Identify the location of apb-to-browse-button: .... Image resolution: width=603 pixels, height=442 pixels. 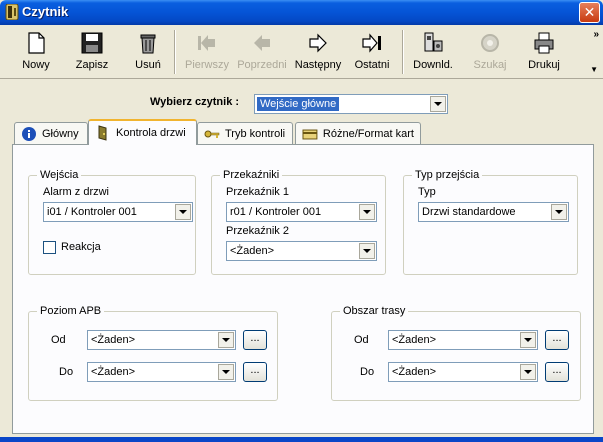
(255, 372).